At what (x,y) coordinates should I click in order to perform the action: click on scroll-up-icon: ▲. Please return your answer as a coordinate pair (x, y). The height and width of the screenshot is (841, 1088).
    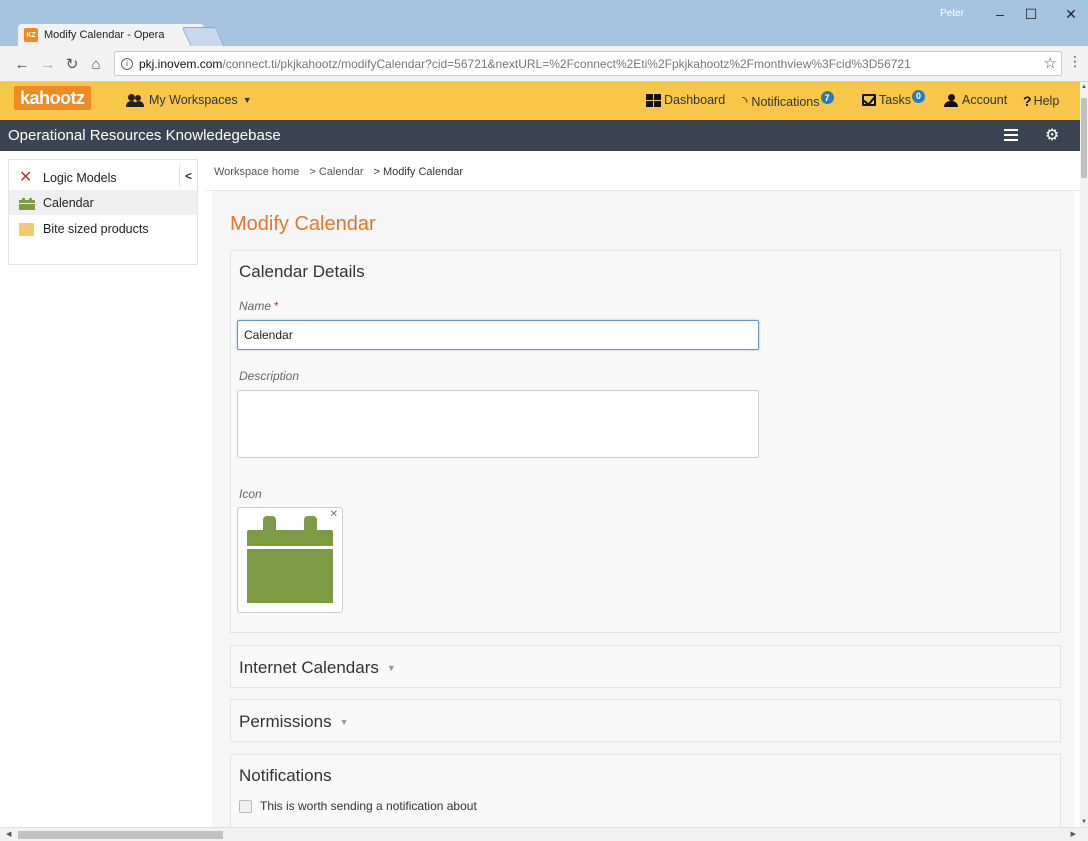
    Looking at the image, I should click on (1084, 87).